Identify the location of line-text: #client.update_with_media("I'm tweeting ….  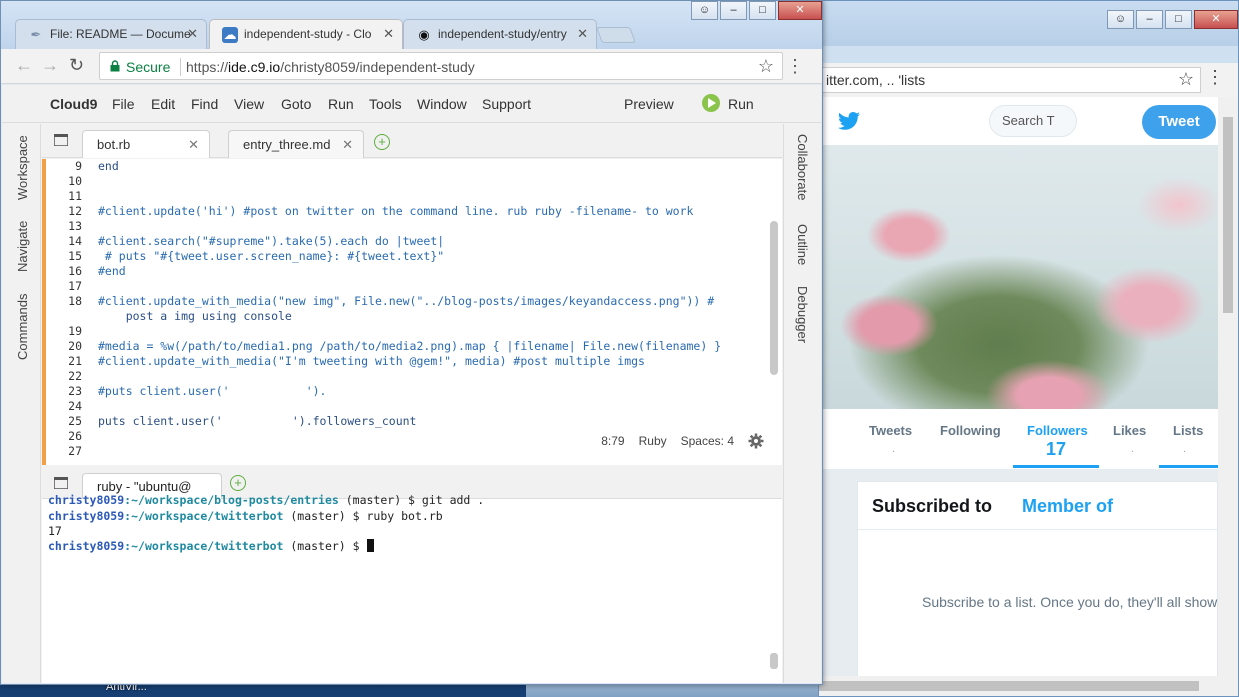
(371, 361).